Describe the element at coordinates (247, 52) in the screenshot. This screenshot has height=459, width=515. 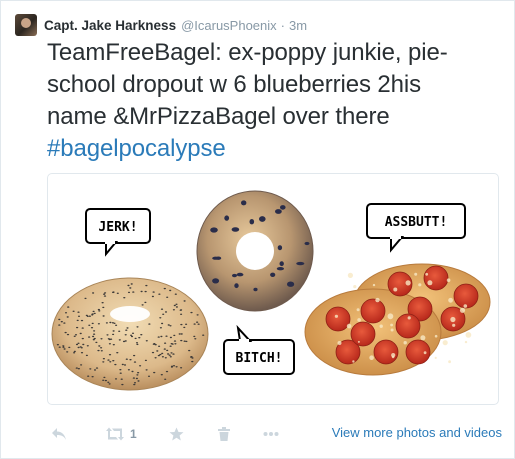
I see `tweet-text-line: TeamFreeBagel: ex-poppy junkie, pie-` at that location.